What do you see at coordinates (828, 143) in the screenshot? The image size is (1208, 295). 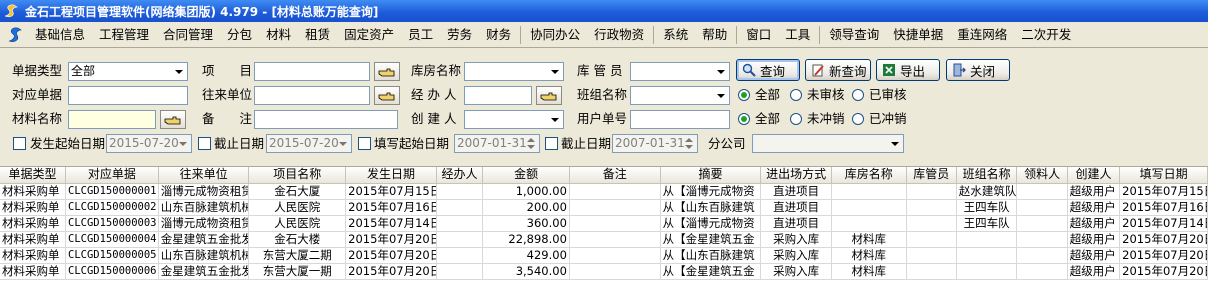 I see `branch-select` at bounding box center [828, 143].